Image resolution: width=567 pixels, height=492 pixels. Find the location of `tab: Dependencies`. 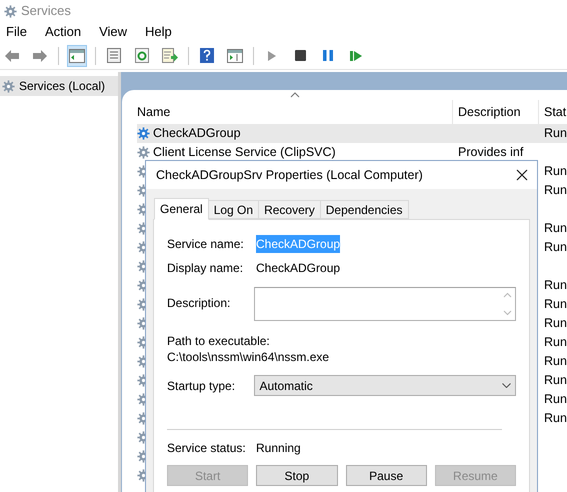

tab: Dependencies is located at coordinates (364, 209).